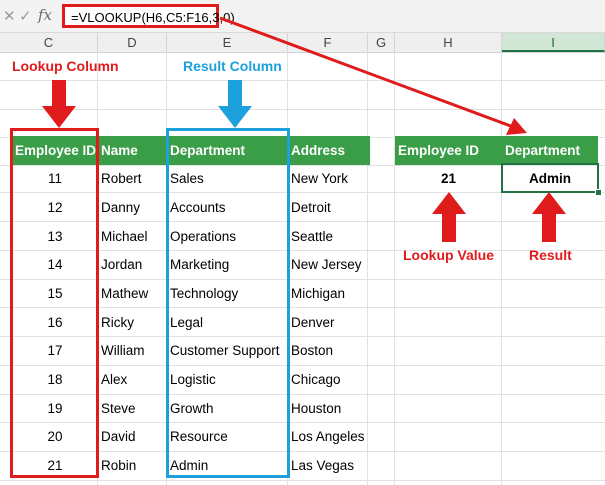 The width and height of the screenshot is (605, 485). What do you see at coordinates (373, 75) in the screenshot?
I see `pointer-arrow-icon` at bounding box center [373, 75].